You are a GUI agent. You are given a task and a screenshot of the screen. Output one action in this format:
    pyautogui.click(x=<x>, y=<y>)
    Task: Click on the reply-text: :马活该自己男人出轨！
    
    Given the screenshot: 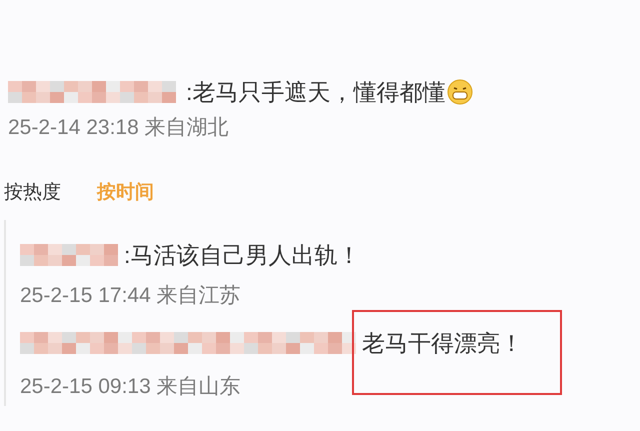 What is the action you would take?
    pyautogui.click(x=242, y=255)
    